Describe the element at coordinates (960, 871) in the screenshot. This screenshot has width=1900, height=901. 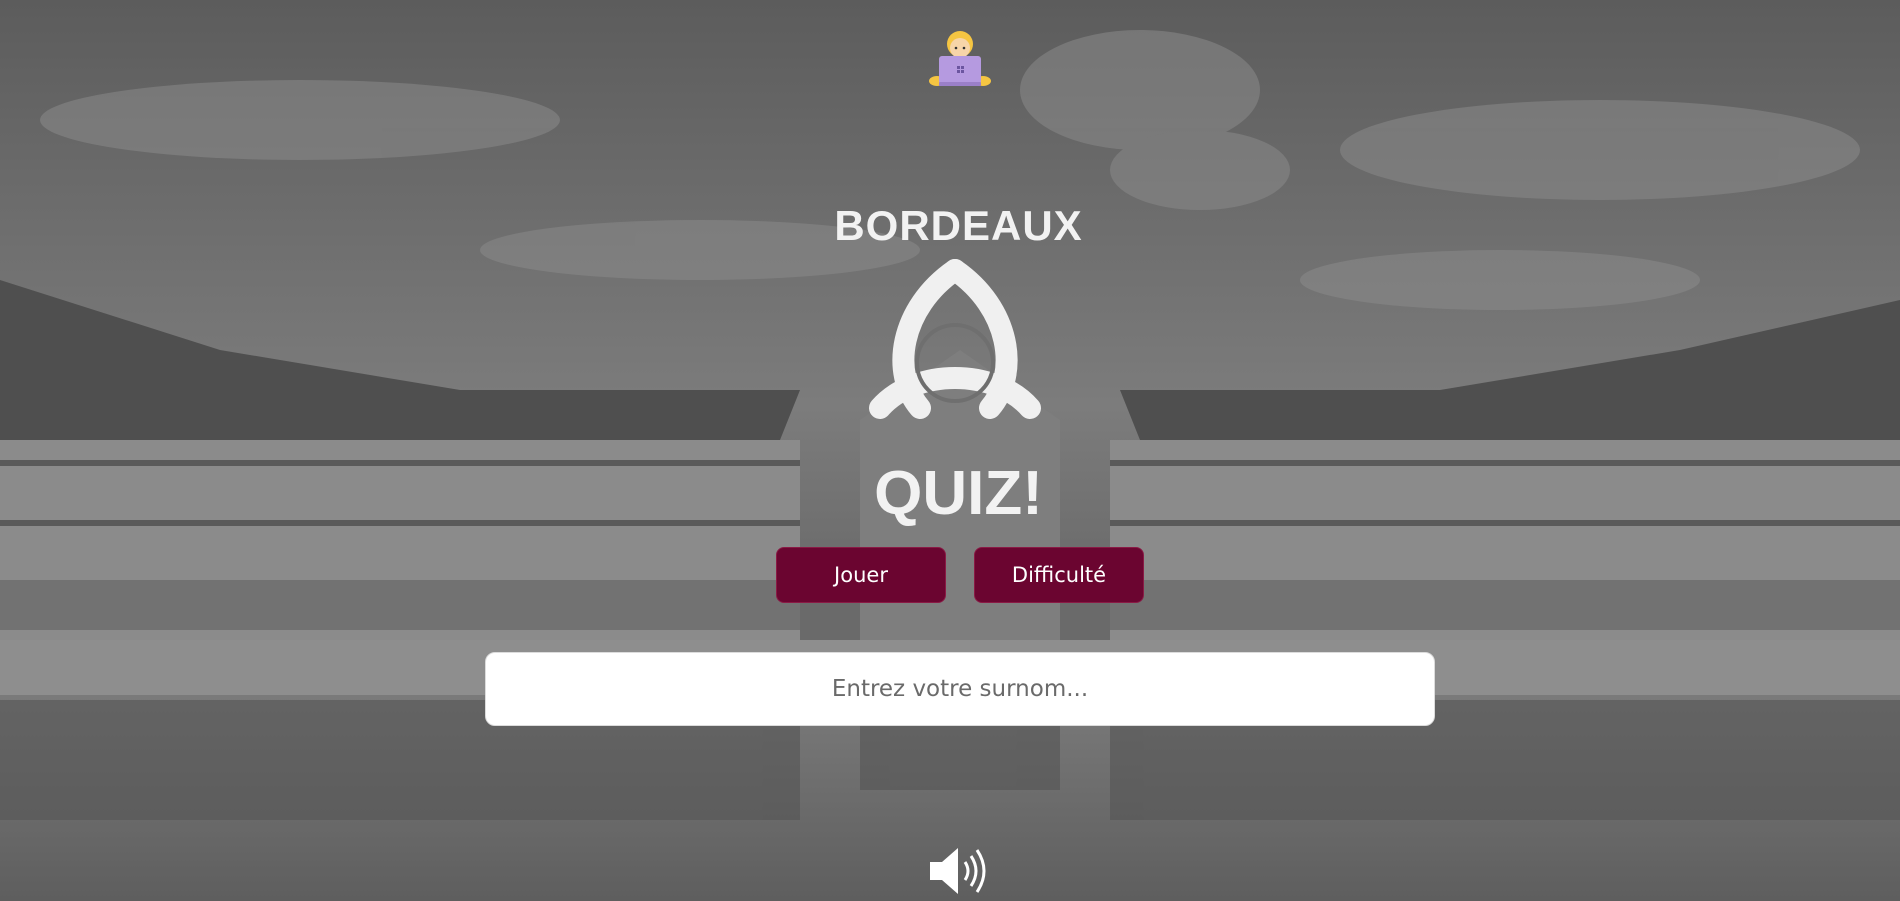
I see `speaker-volume-icon` at that location.